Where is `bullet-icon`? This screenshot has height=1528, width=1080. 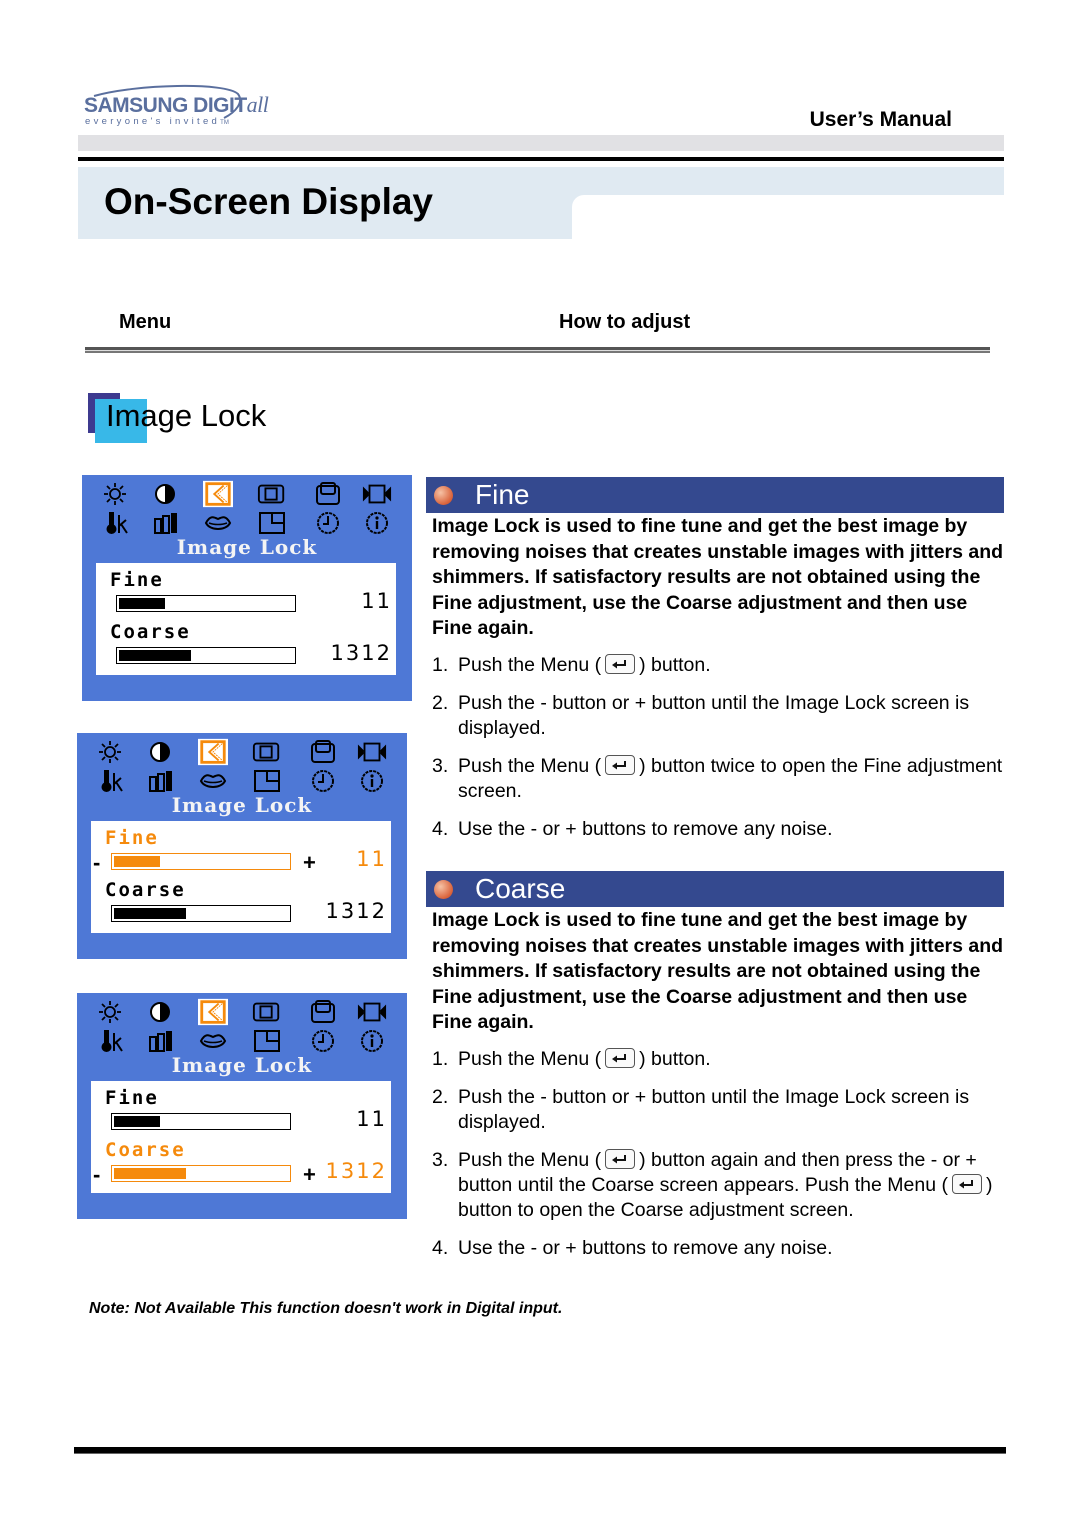 bullet-icon is located at coordinates (443, 495).